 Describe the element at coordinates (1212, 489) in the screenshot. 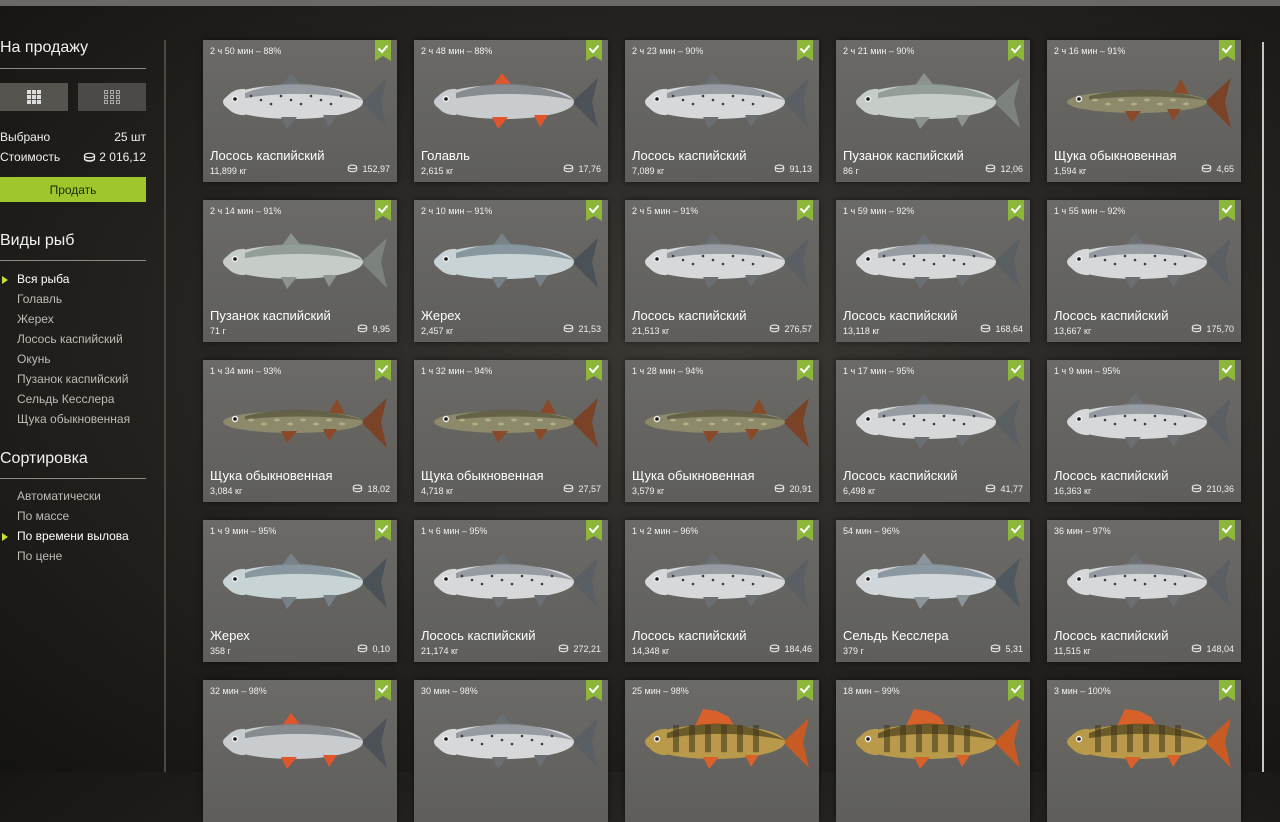

I see `fish-price: 210,36` at that location.